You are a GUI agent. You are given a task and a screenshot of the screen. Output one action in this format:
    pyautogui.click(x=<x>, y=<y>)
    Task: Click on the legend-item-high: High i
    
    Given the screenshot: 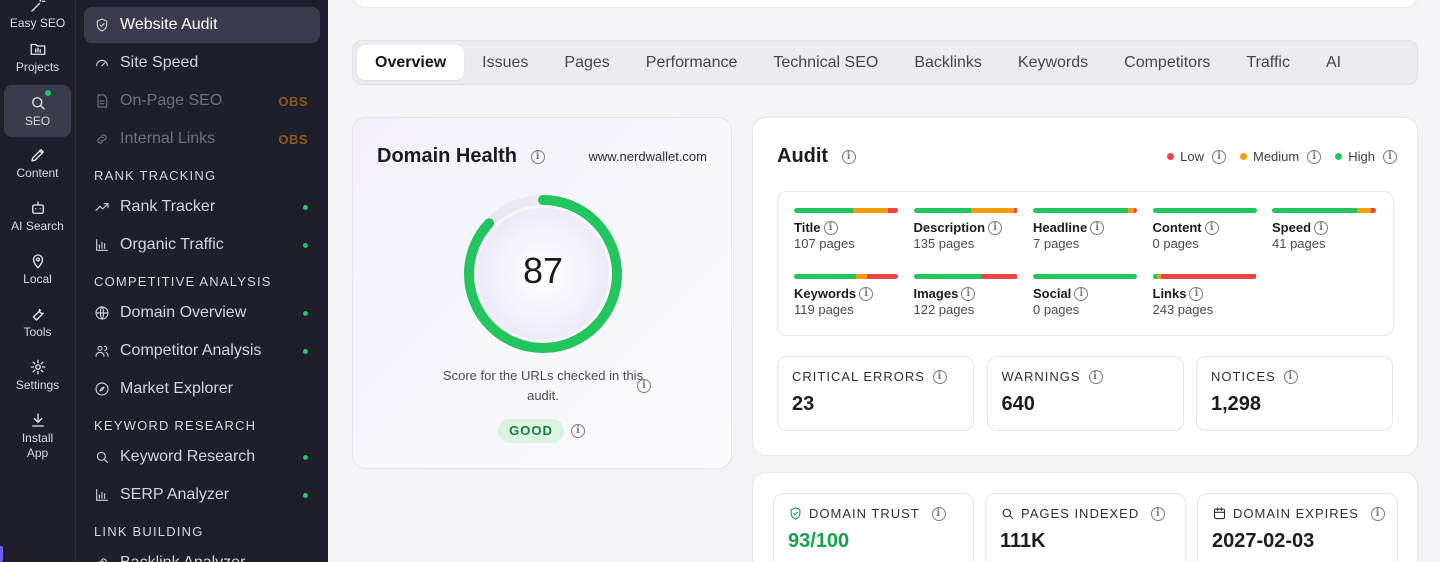 What is the action you would take?
    pyautogui.click(x=1366, y=156)
    